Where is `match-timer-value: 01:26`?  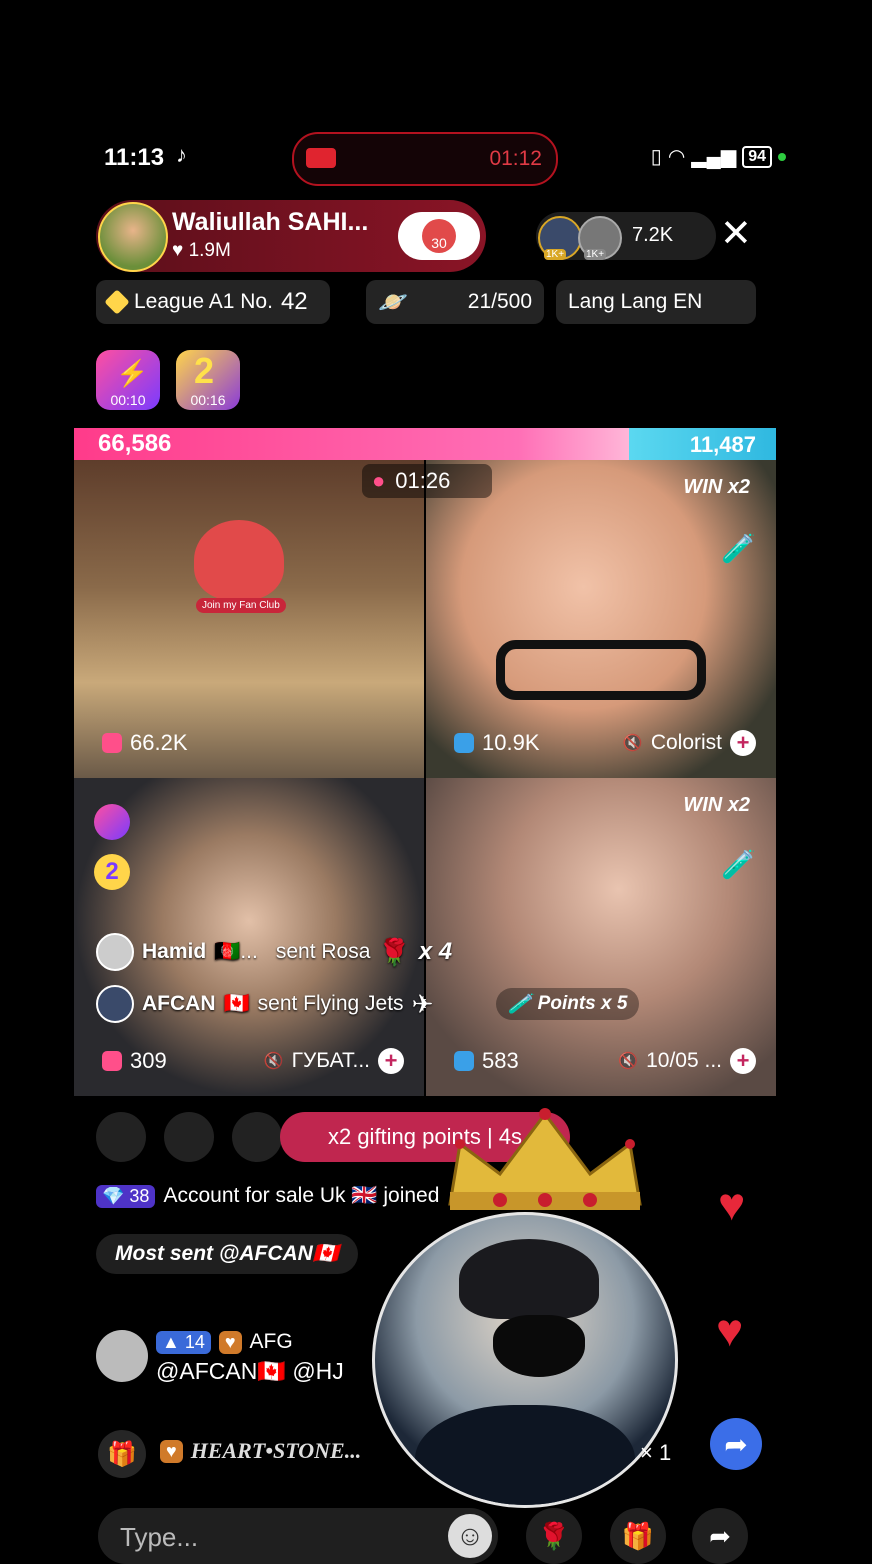 match-timer-value: 01:26 is located at coordinates (423, 480).